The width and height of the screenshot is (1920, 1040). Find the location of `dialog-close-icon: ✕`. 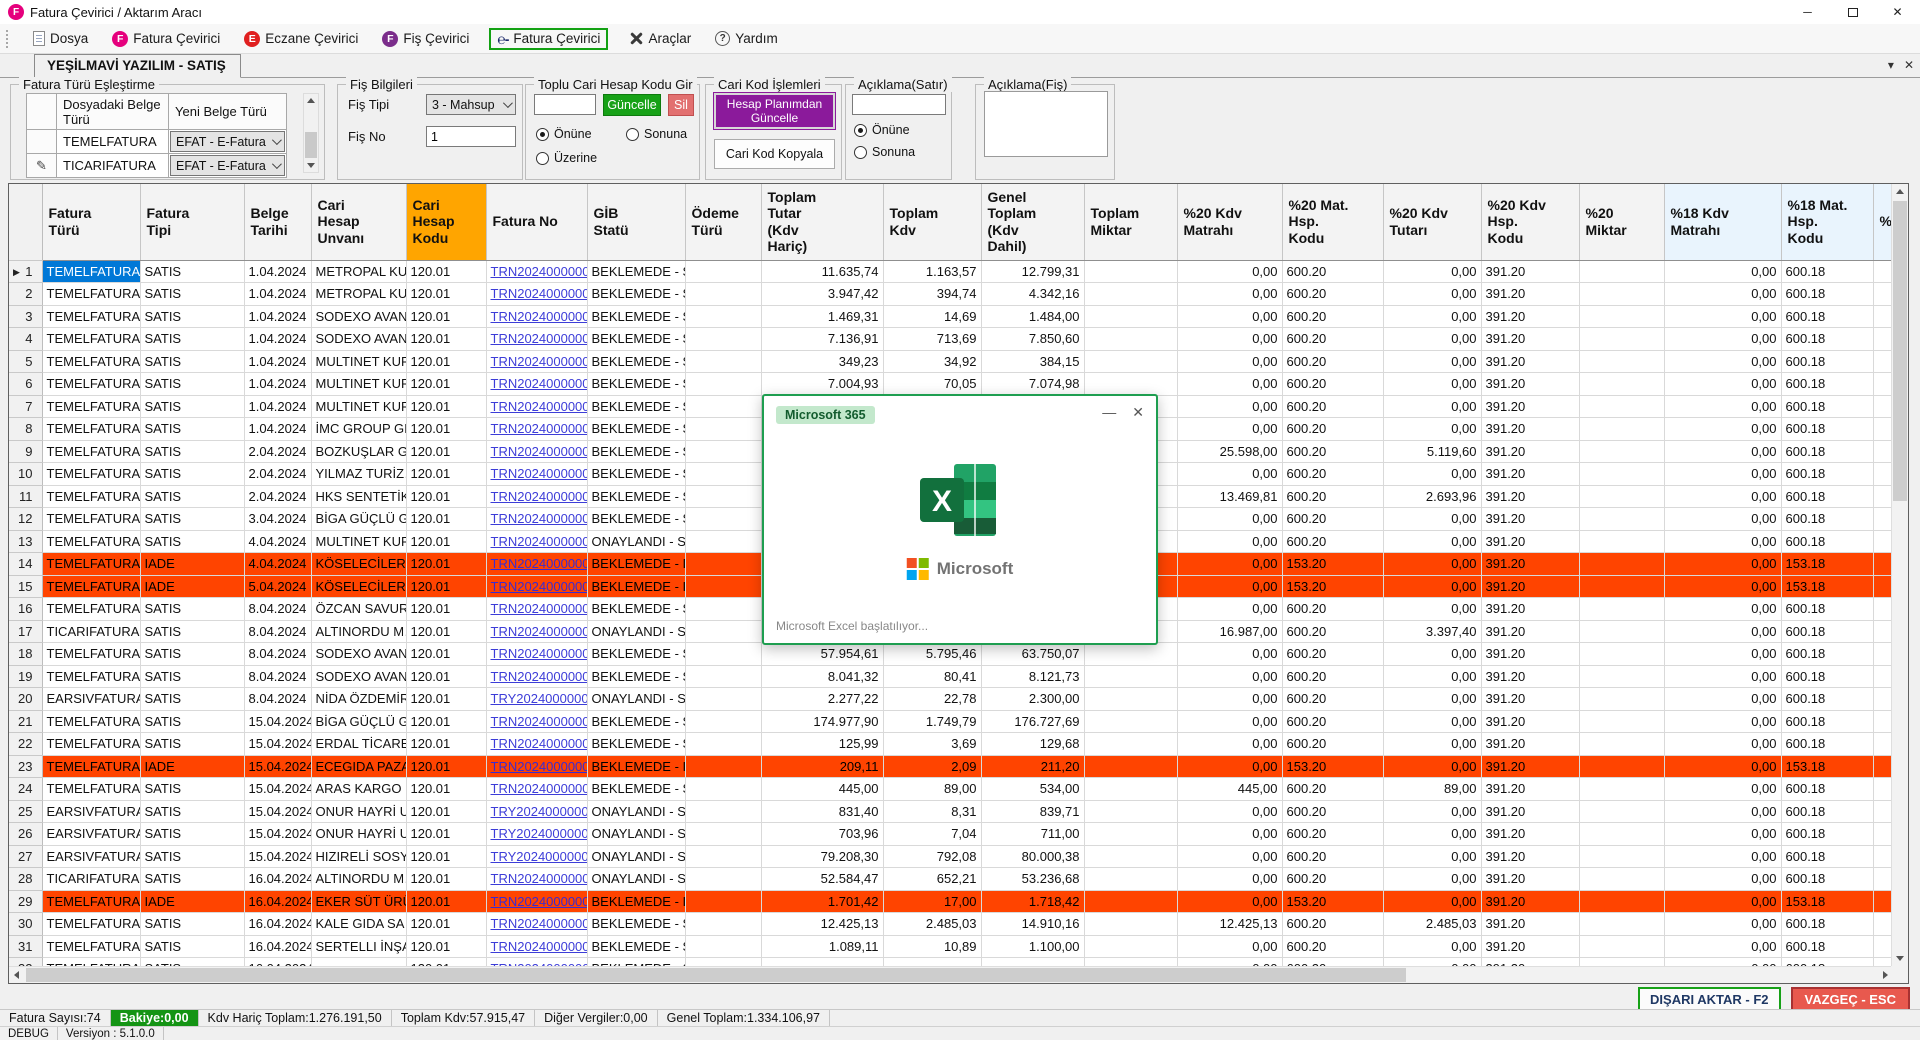

dialog-close-icon: ✕ is located at coordinates (1138, 412).